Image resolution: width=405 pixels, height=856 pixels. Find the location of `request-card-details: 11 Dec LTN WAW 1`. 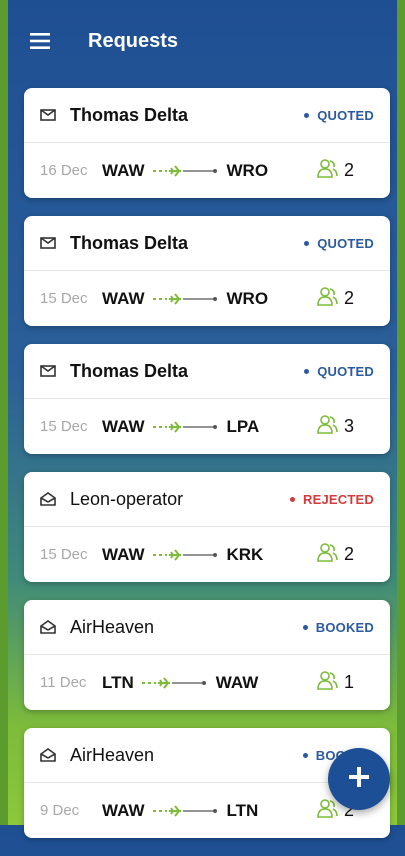

request-card-details: 11 Dec LTN WAW 1 is located at coordinates (207, 682).